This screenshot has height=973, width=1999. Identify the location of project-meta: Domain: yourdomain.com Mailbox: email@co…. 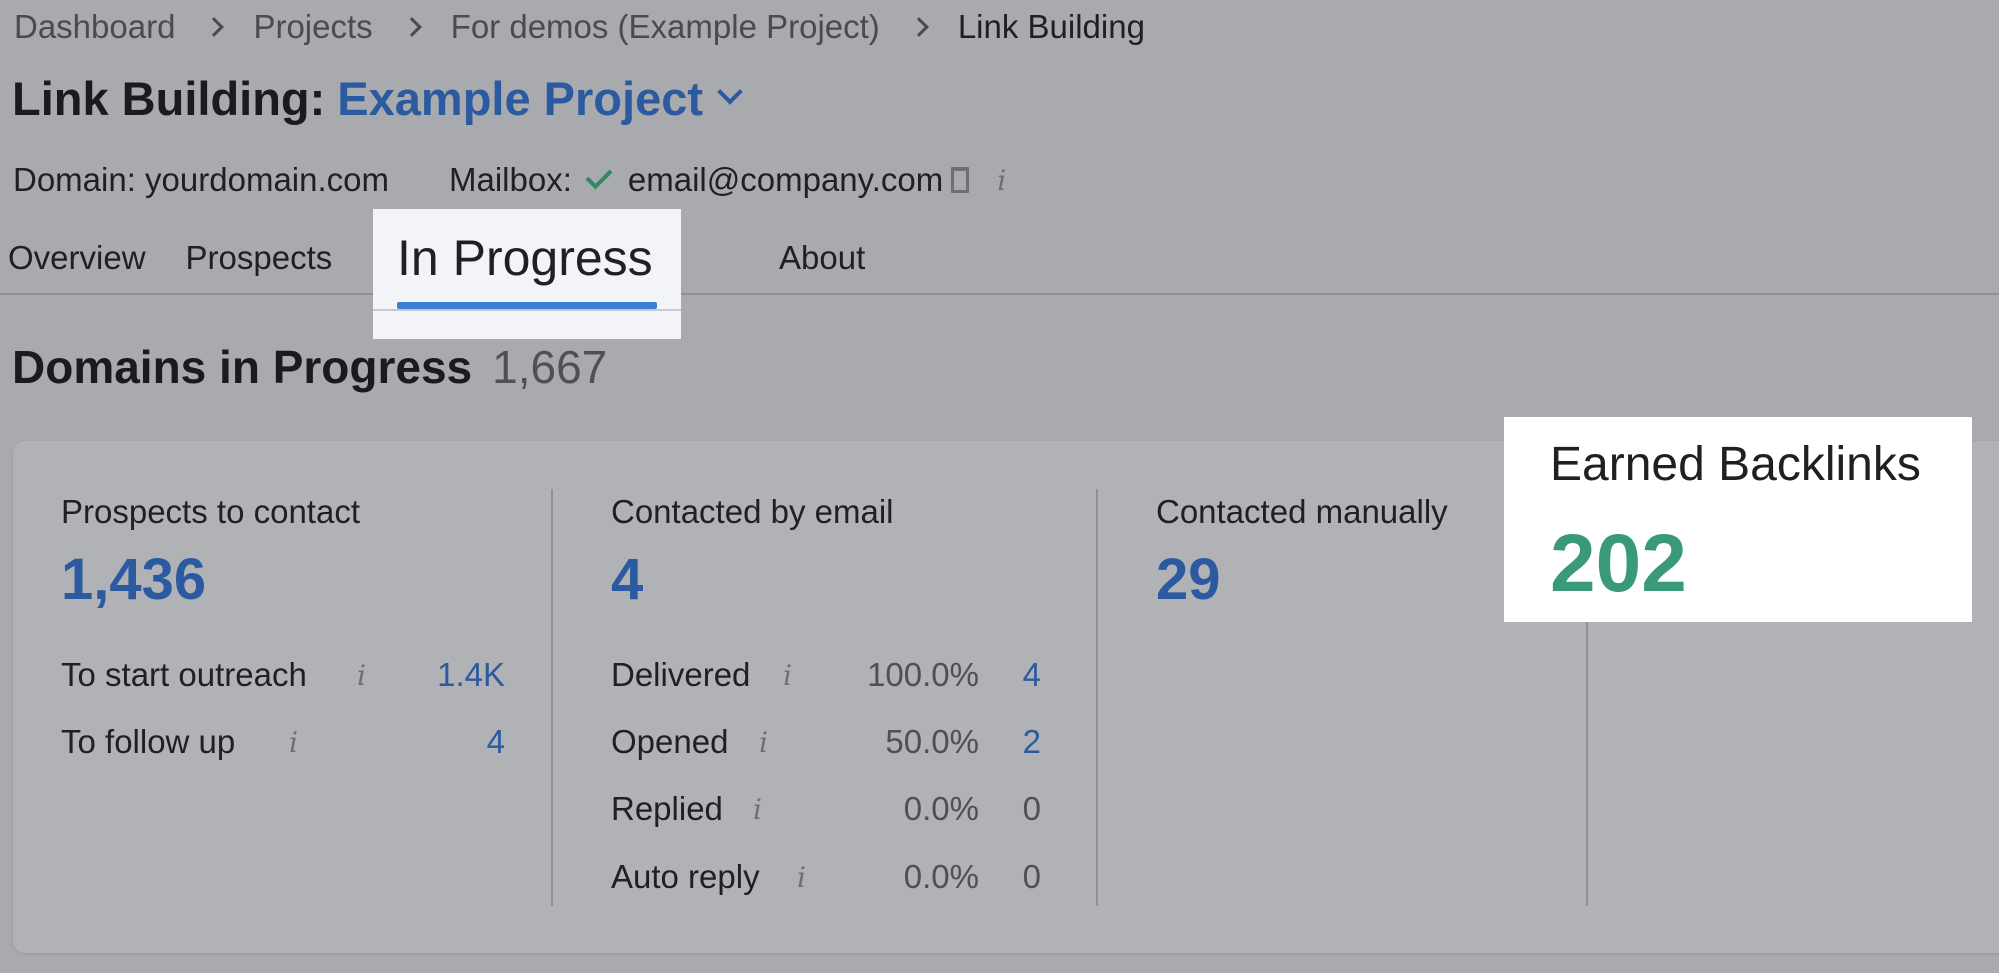
(509, 180).